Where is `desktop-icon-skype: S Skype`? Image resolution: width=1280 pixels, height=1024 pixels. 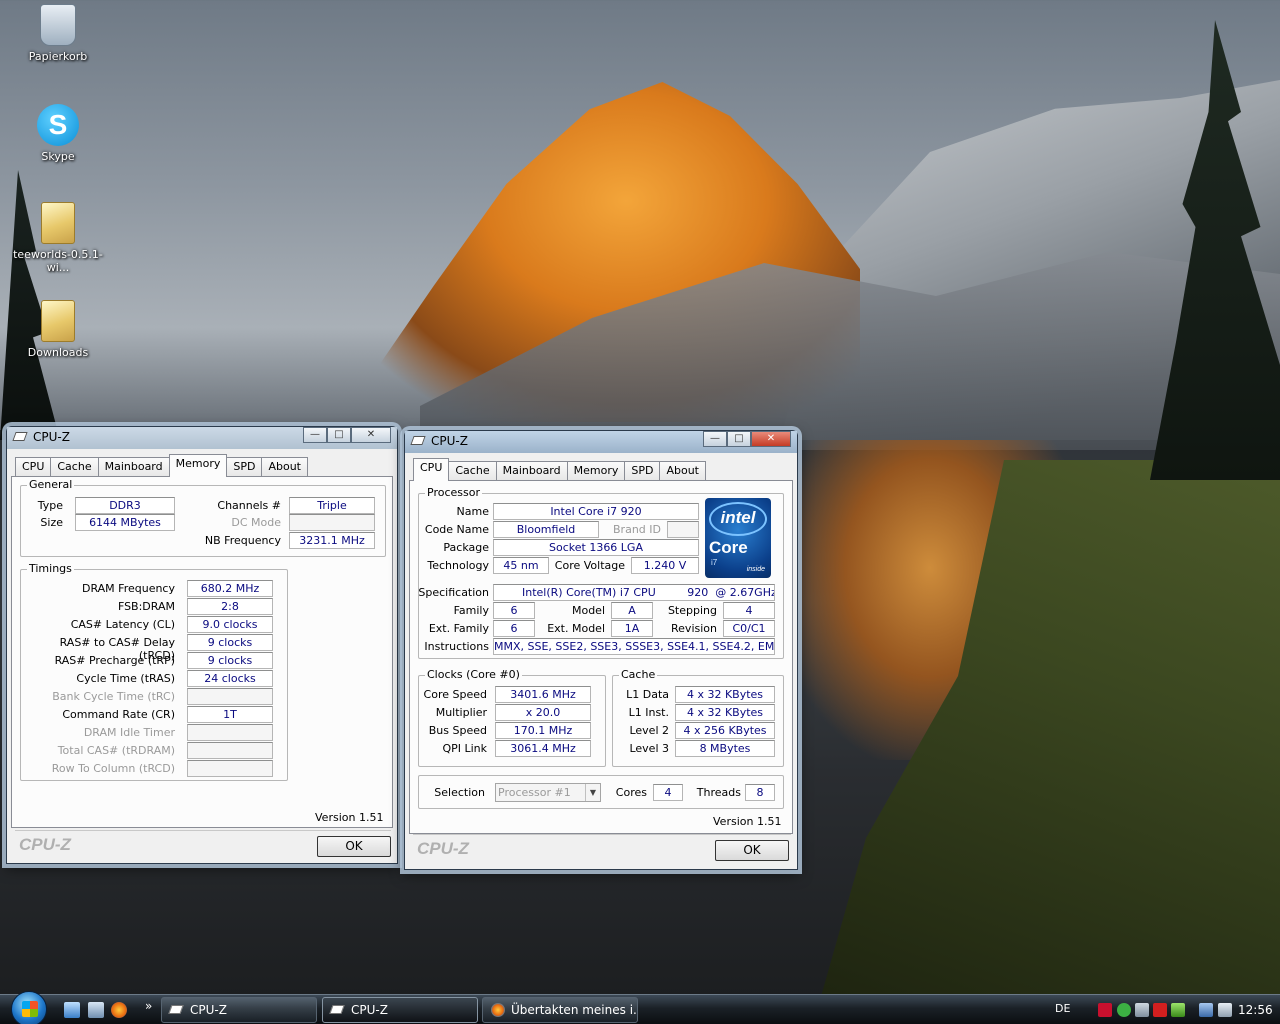
desktop-icon-skype: S Skype is located at coordinates (58, 133).